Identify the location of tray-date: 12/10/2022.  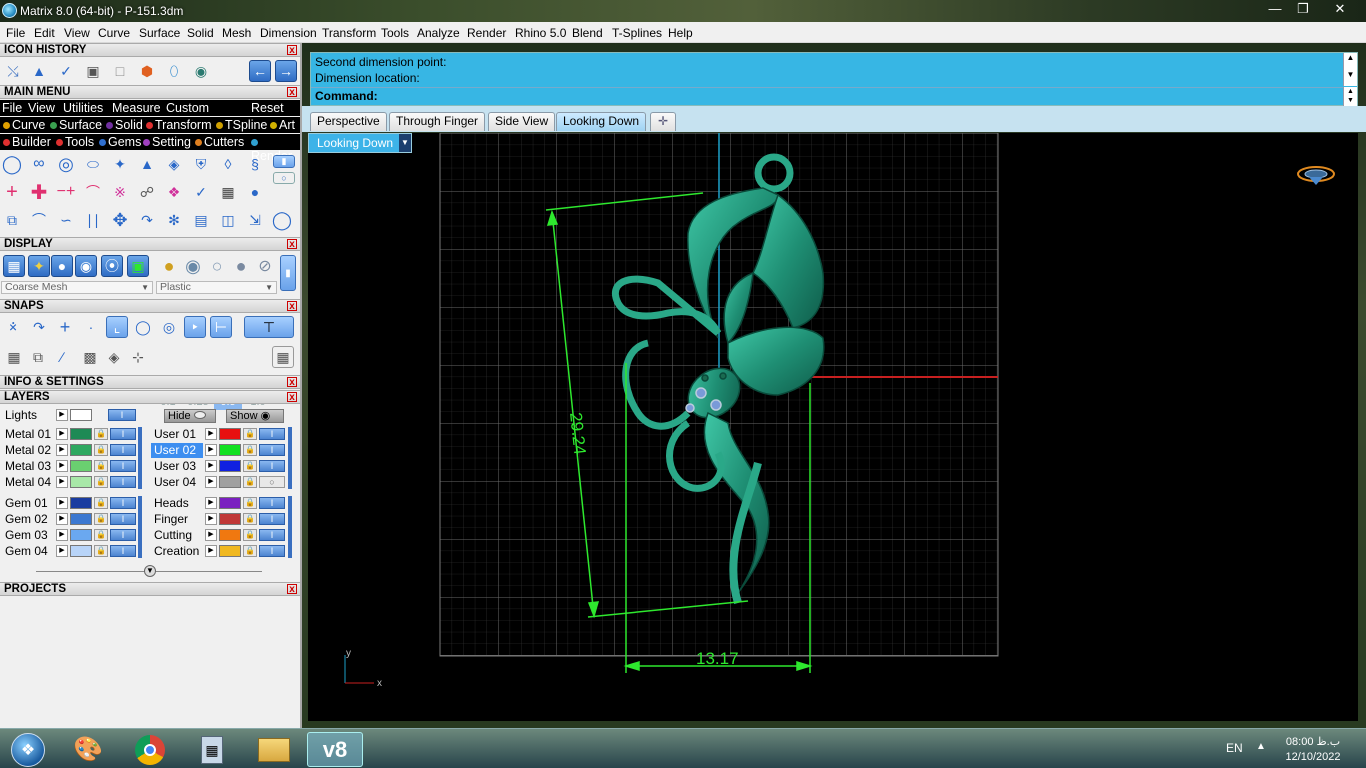
(1313, 757).